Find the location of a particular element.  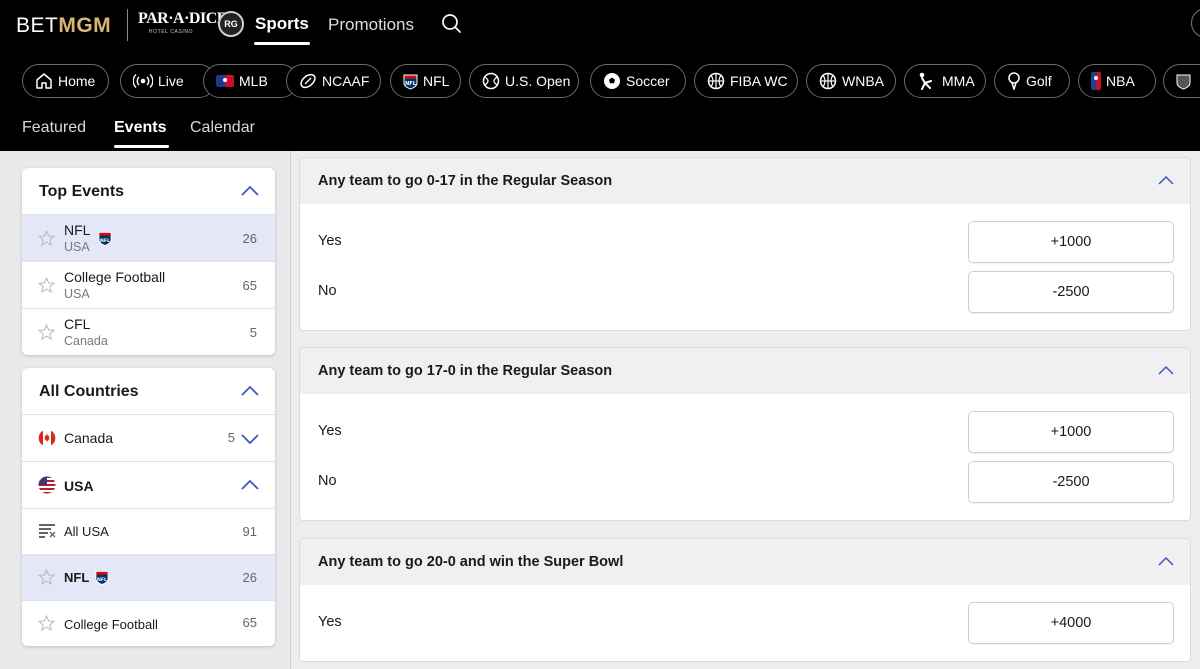

chip-label: Golf is located at coordinates (1039, 81).